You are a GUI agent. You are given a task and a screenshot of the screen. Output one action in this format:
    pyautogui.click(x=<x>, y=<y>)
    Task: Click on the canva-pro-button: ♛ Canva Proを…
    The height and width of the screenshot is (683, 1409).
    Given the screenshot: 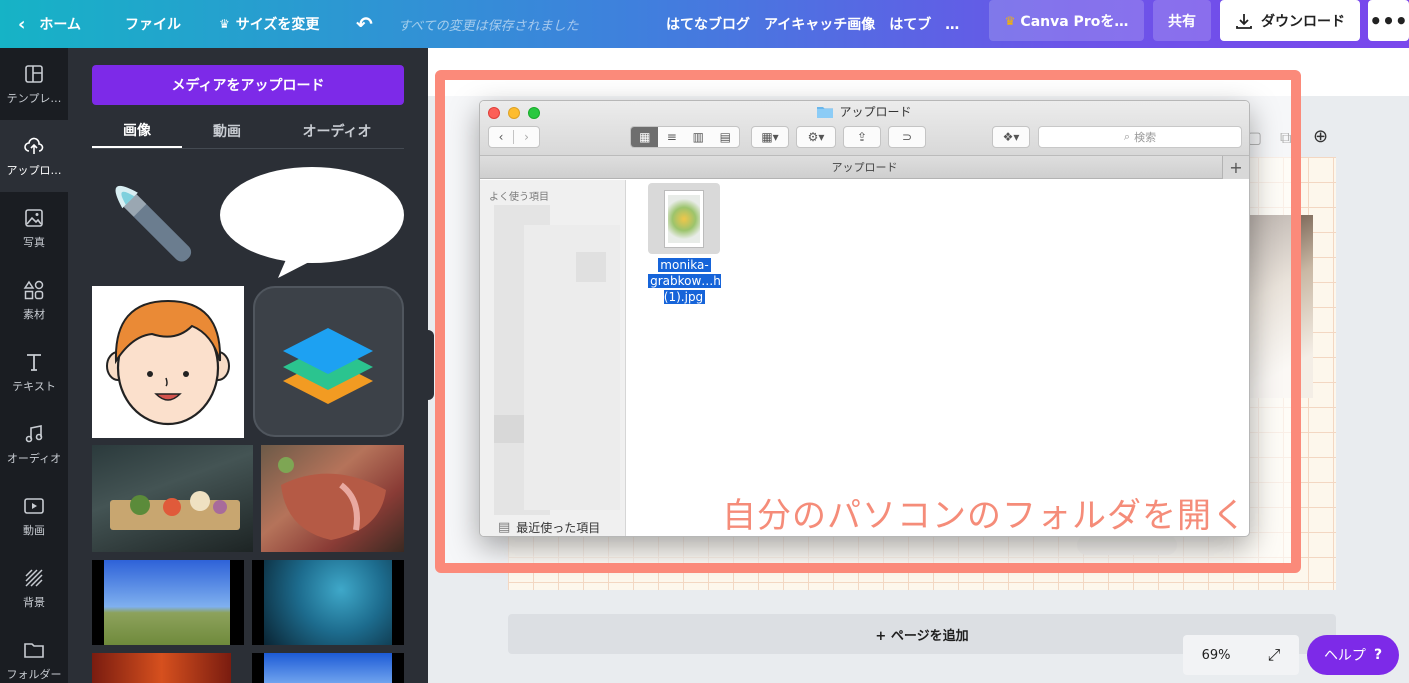 What is the action you would take?
    pyautogui.click(x=1066, y=20)
    